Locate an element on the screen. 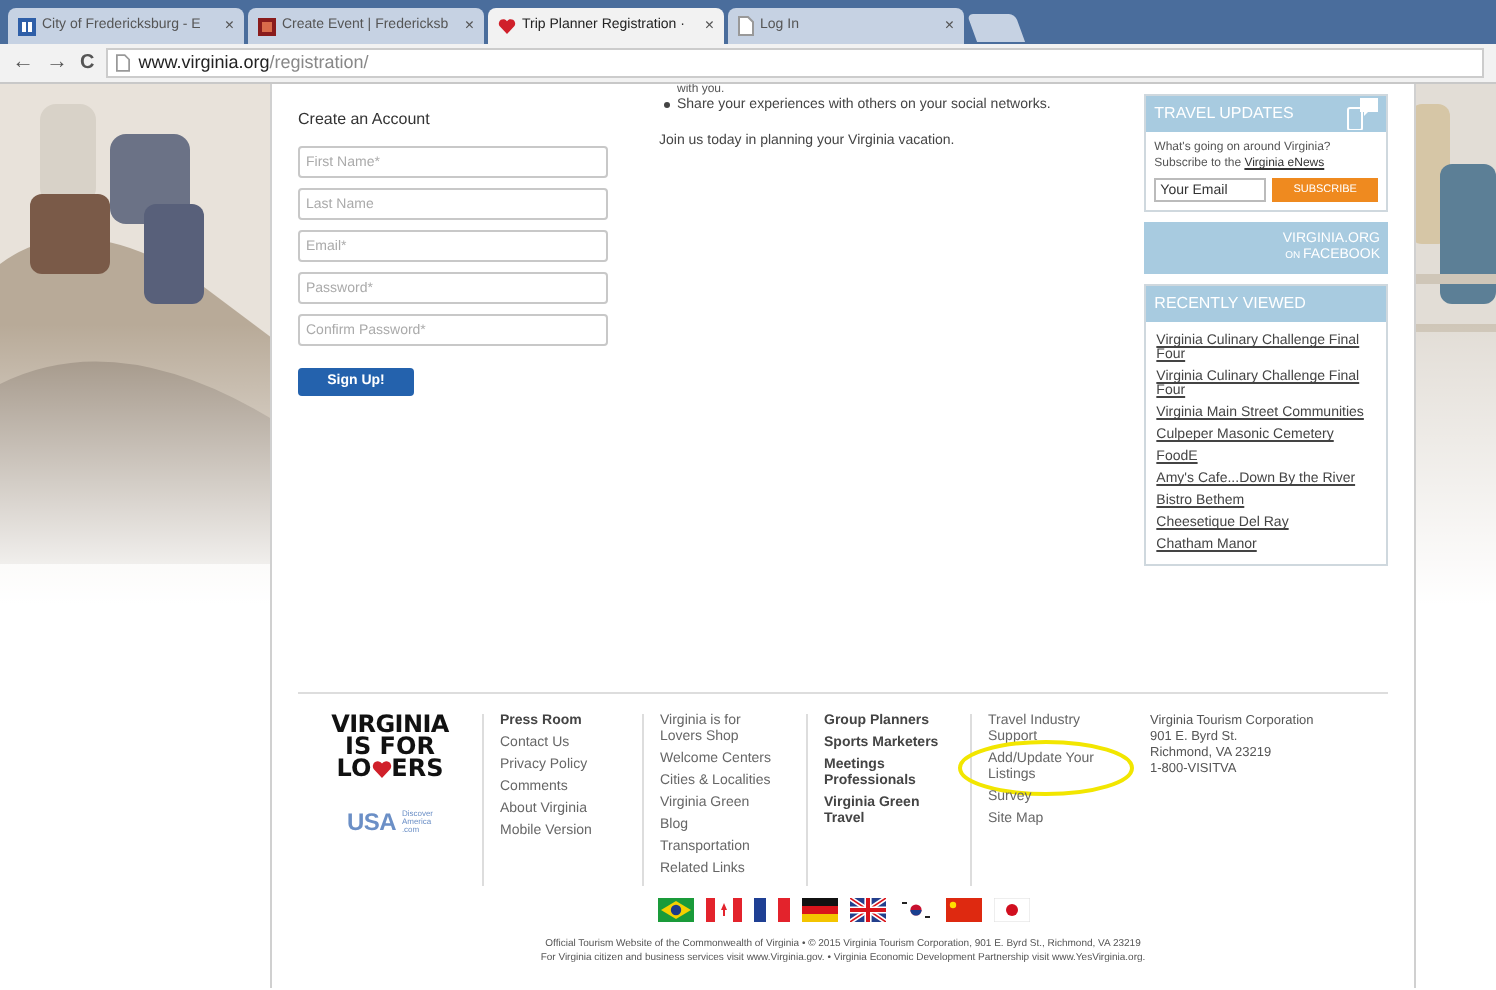  form-title: Create an Account is located at coordinates (365, 120).